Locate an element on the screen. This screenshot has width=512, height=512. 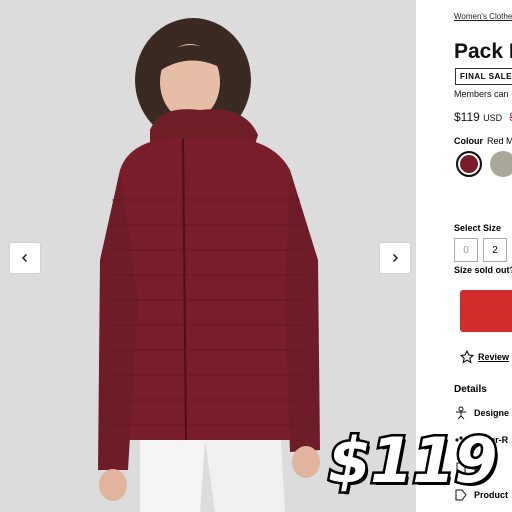
chevron-left-icon is located at coordinates (24, 258).